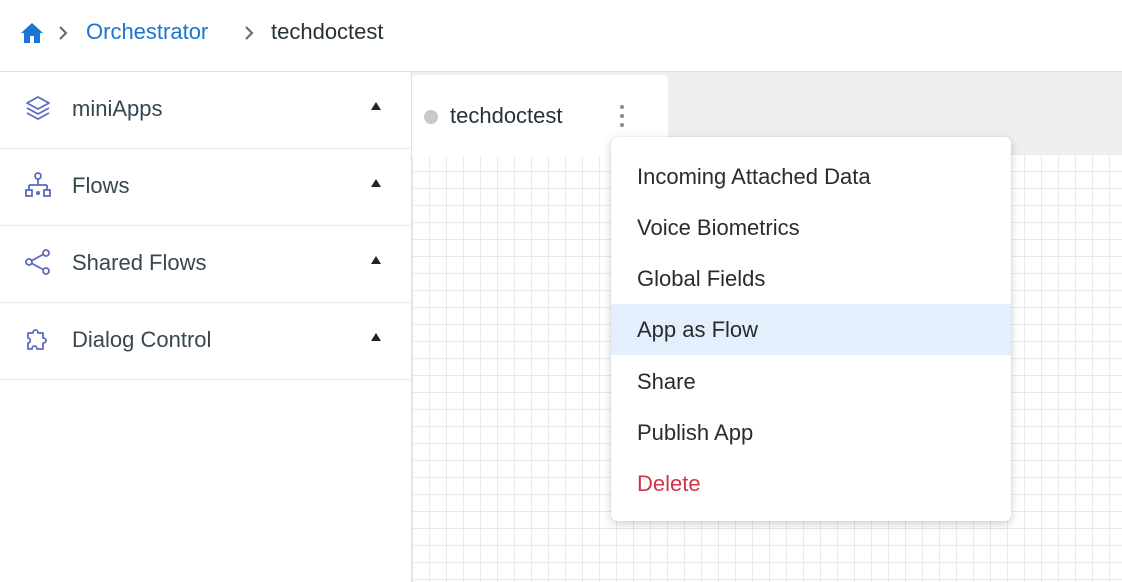 Image resolution: width=1122 pixels, height=582 pixels. What do you see at coordinates (811, 483) in the screenshot?
I see `menu-item-delete: Delete` at bounding box center [811, 483].